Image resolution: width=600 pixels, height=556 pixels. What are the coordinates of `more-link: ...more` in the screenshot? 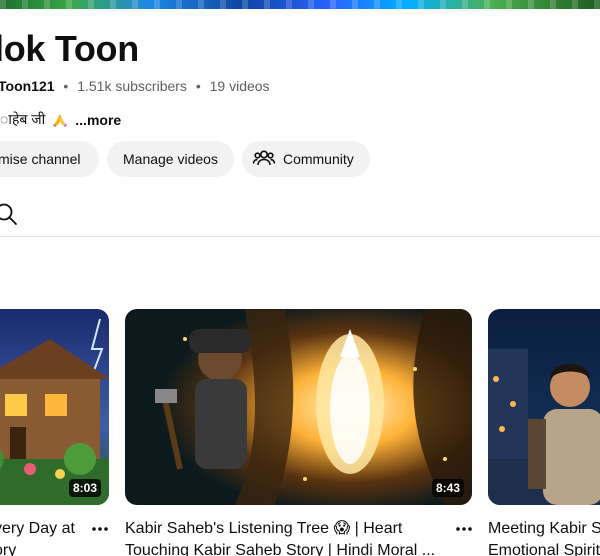 It's located at (98, 120).